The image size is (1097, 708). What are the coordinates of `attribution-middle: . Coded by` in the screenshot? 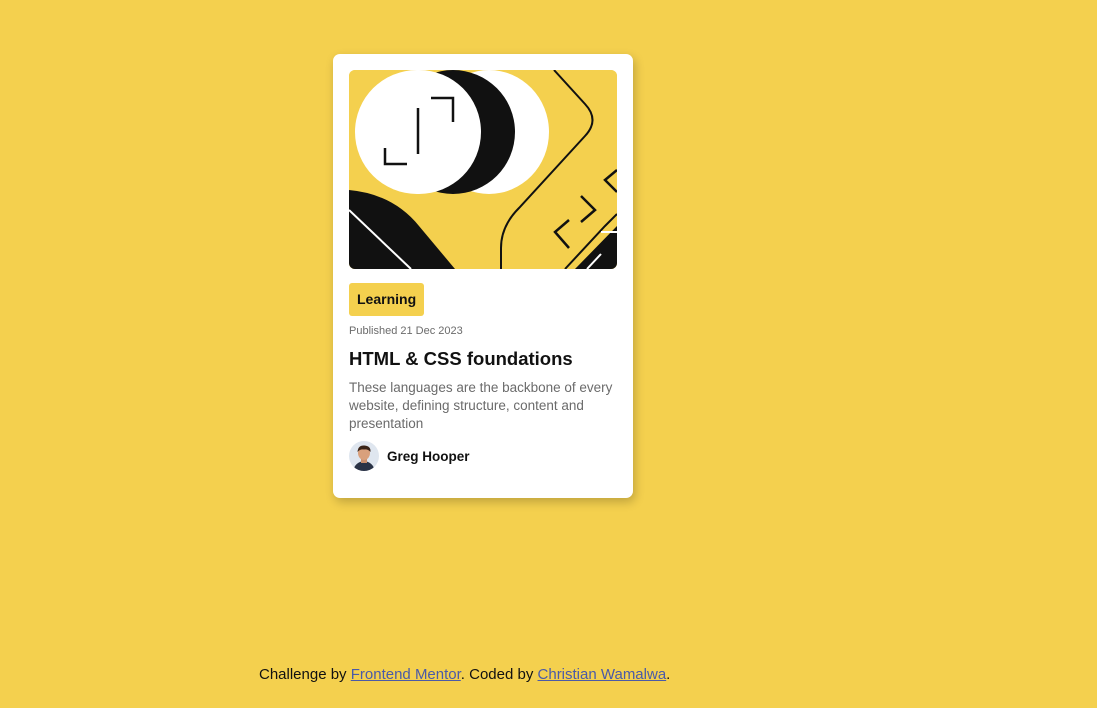 It's located at (499, 674).